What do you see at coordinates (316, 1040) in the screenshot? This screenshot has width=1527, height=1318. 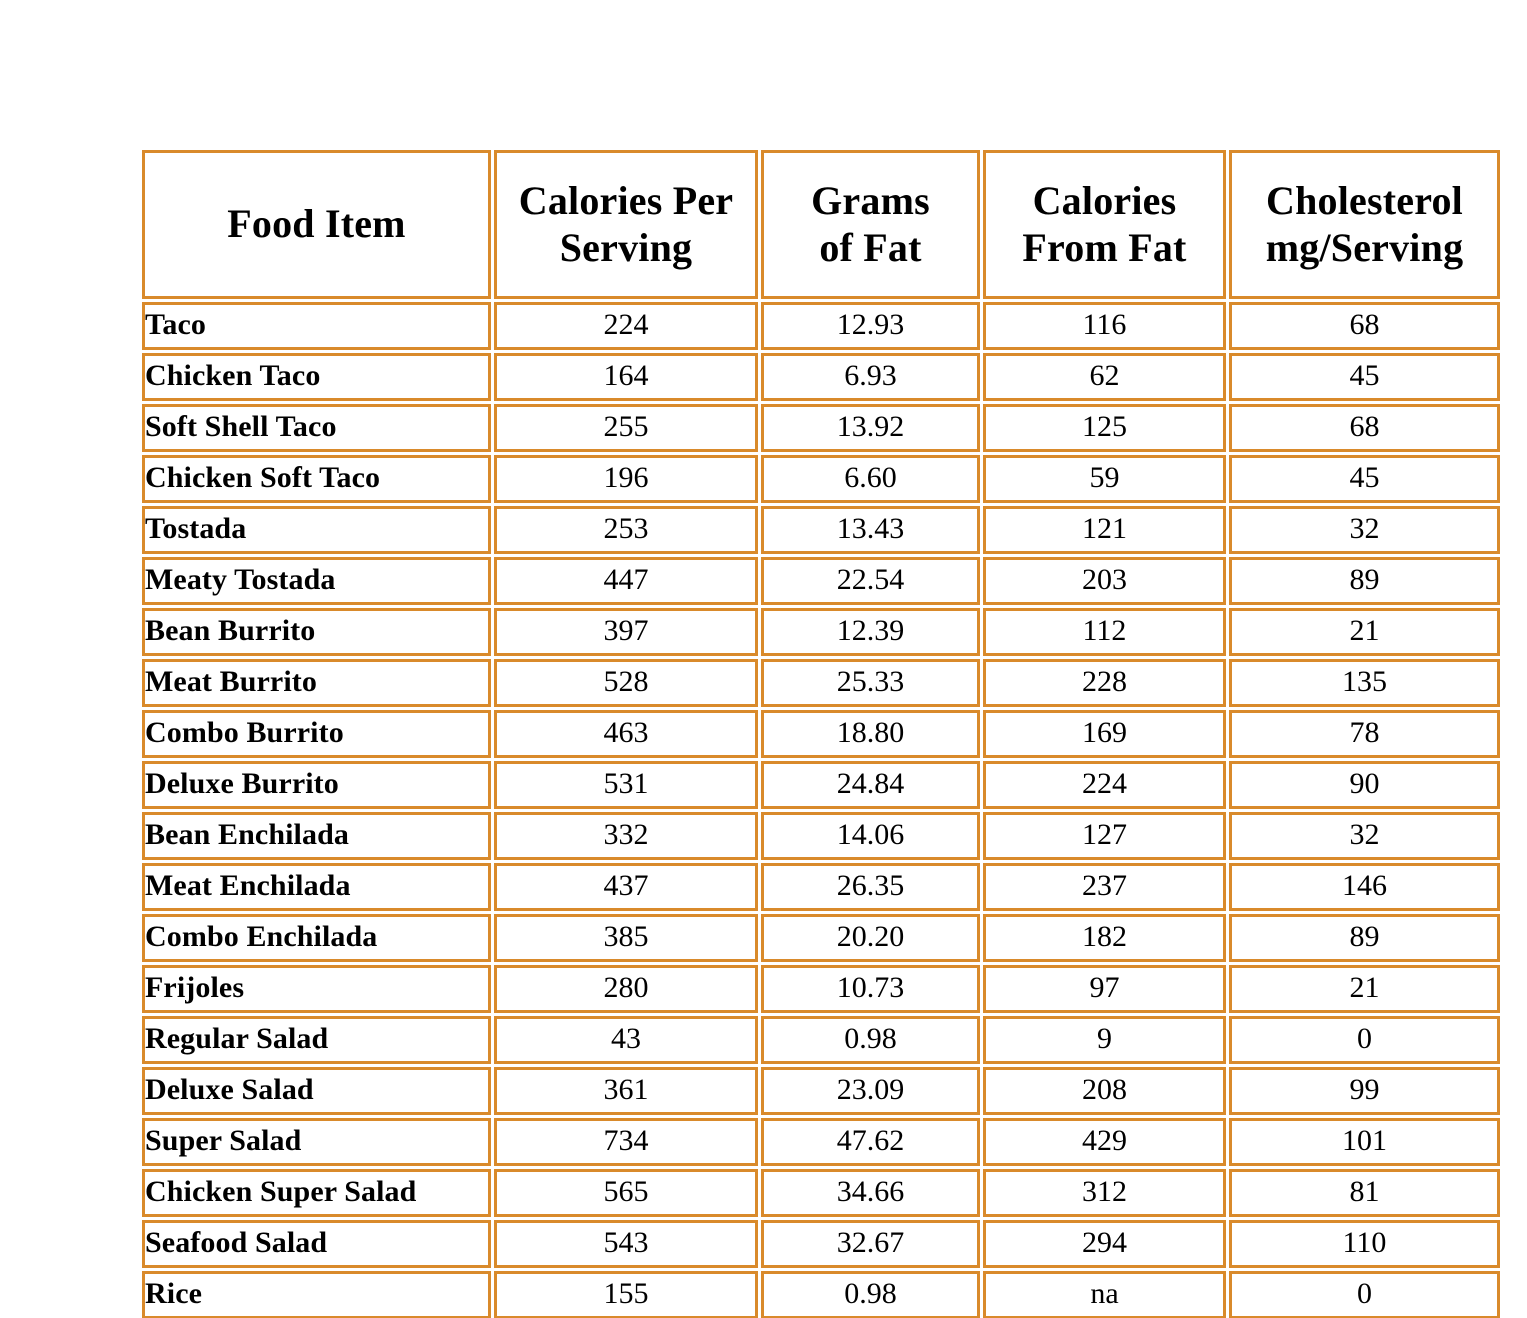 I see `cell-food-item: Regular Salad` at bounding box center [316, 1040].